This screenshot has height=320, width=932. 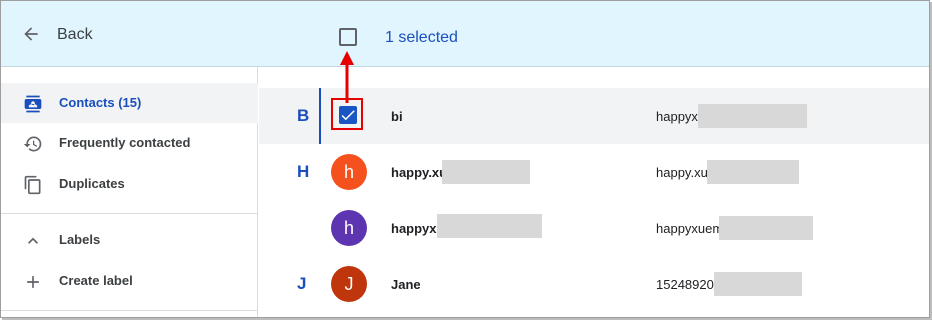 I want to click on sidebar-item-label: Frequently contacted, so click(x=125, y=142).